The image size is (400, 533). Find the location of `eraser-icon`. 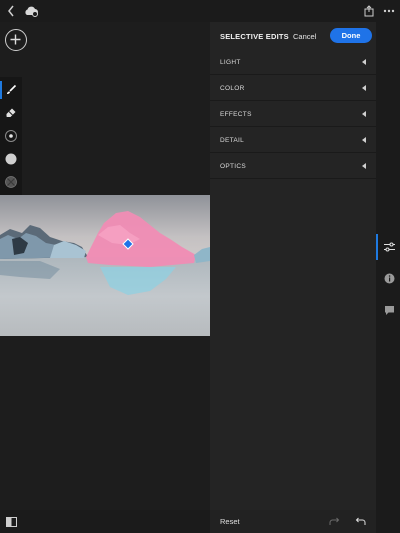

eraser-icon is located at coordinates (11, 112).